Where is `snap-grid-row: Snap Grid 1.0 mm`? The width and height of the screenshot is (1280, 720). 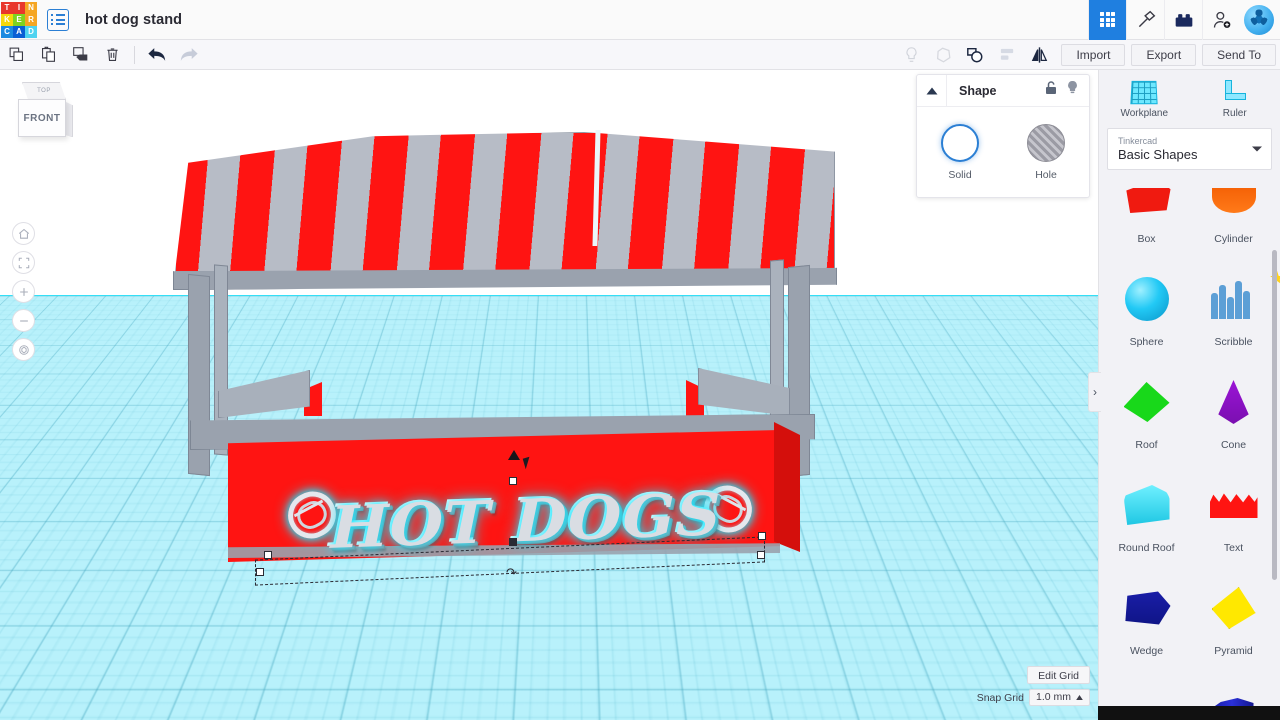 snap-grid-row: Snap Grid 1.0 mm is located at coordinates (1033, 697).